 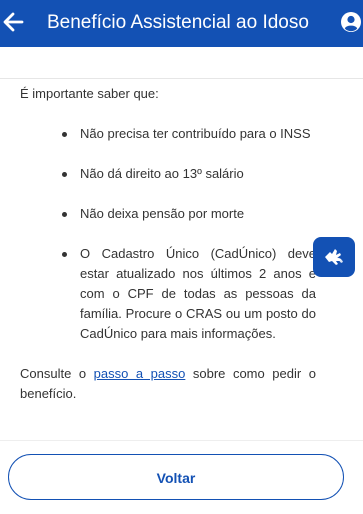 What do you see at coordinates (162, 213) in the screenshot?
I see `list-item-text: Não deixa pensão por morte` at bounding box center [162, 213].